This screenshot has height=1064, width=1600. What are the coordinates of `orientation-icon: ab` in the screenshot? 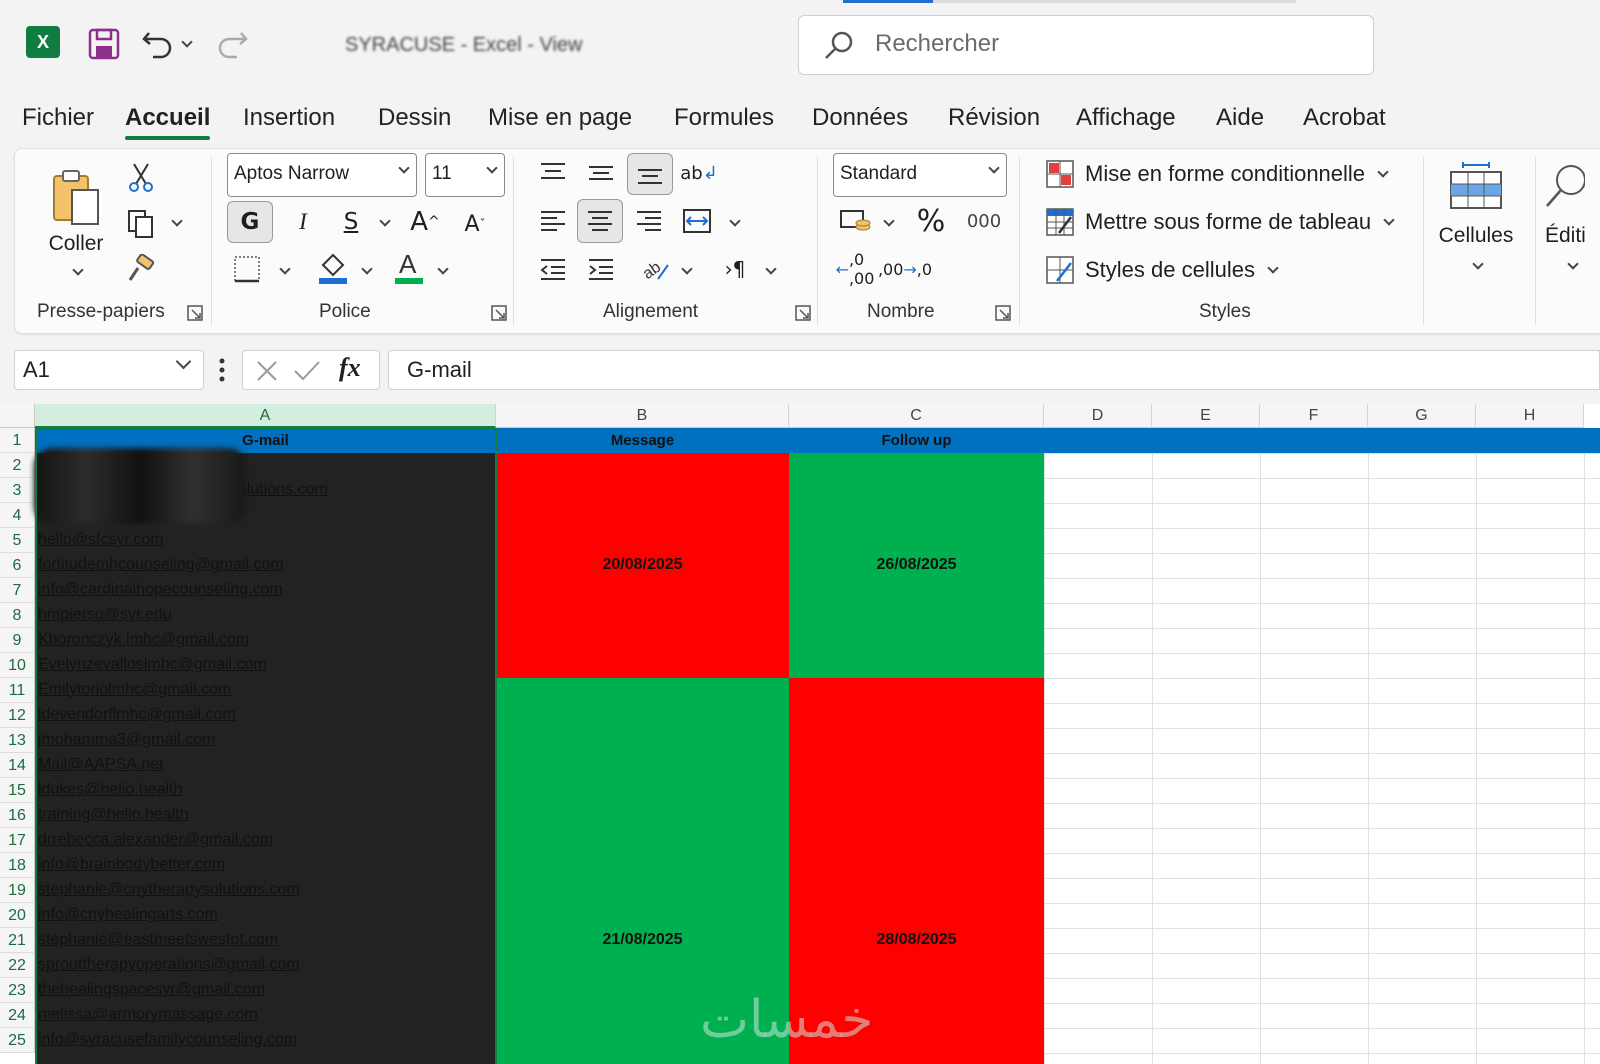 It's located at (655, 269).